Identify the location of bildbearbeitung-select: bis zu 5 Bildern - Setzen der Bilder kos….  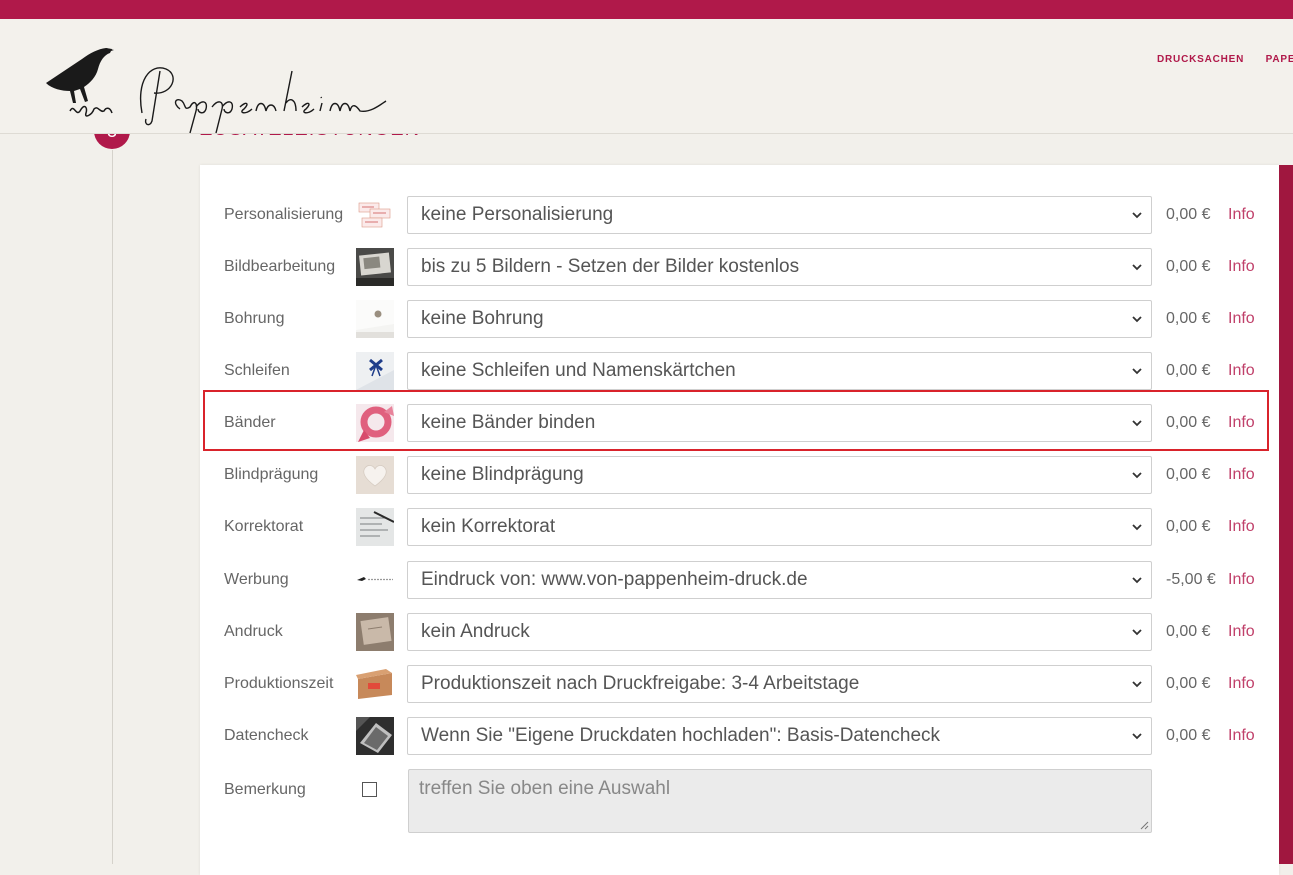
(779, 267).